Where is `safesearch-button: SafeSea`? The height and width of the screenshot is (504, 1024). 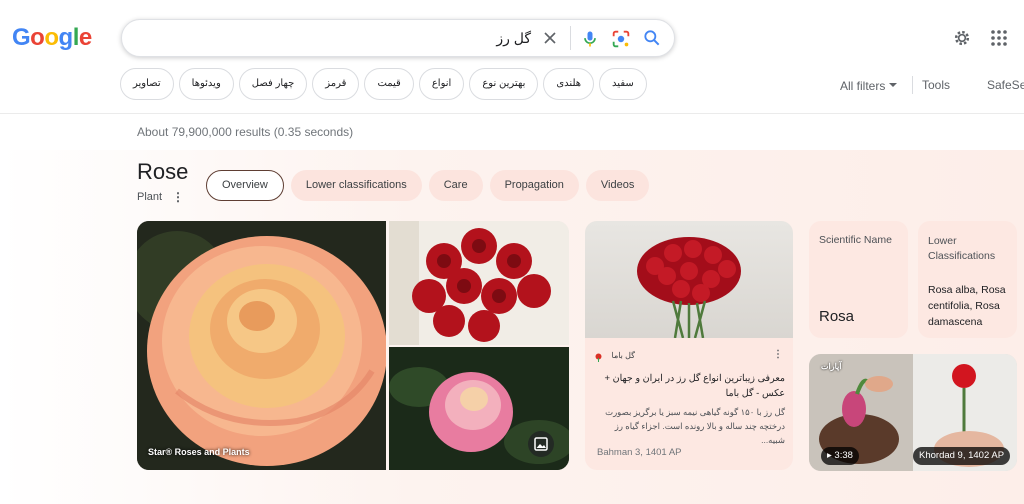
safesearch-button: SafeSea is located at coordinates (1005, 85).